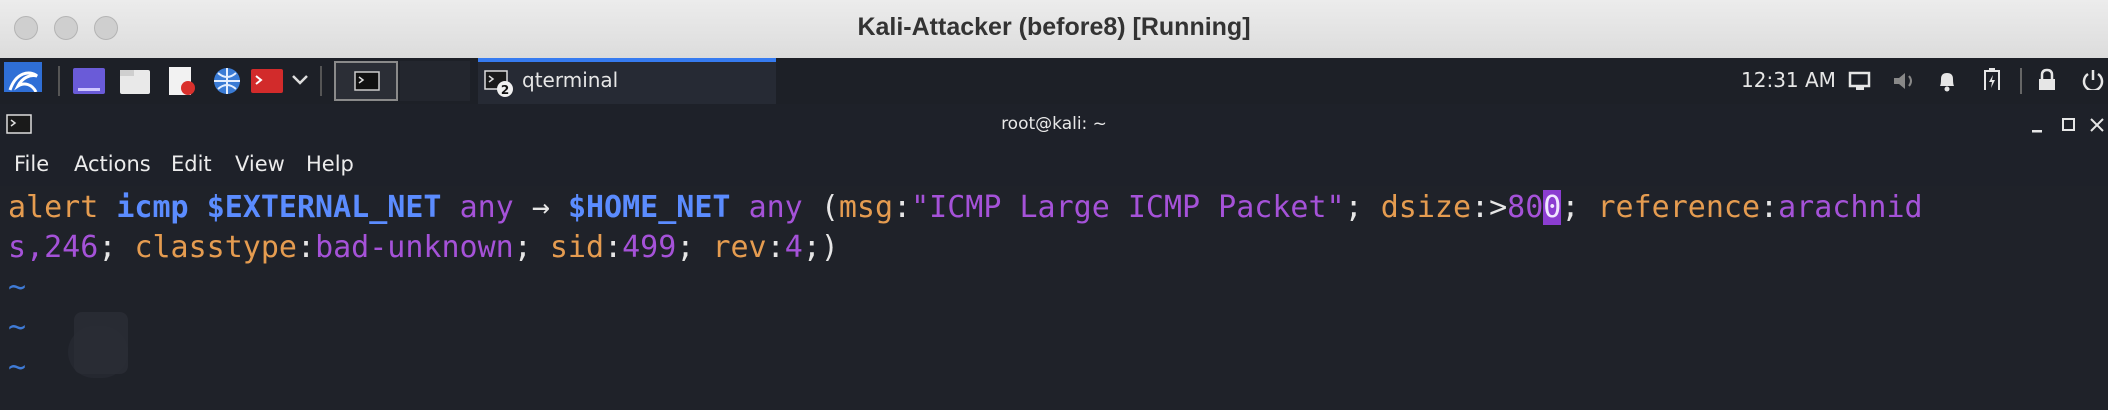  I want to click on notification-bell-icon, so click(1947, 81).